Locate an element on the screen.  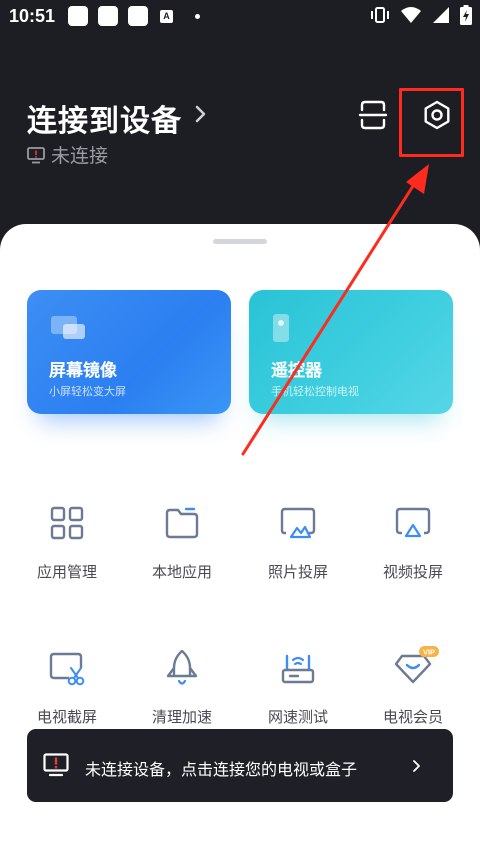
tool-video-cast: 视频投屏 is located at coordinates (413, 542).